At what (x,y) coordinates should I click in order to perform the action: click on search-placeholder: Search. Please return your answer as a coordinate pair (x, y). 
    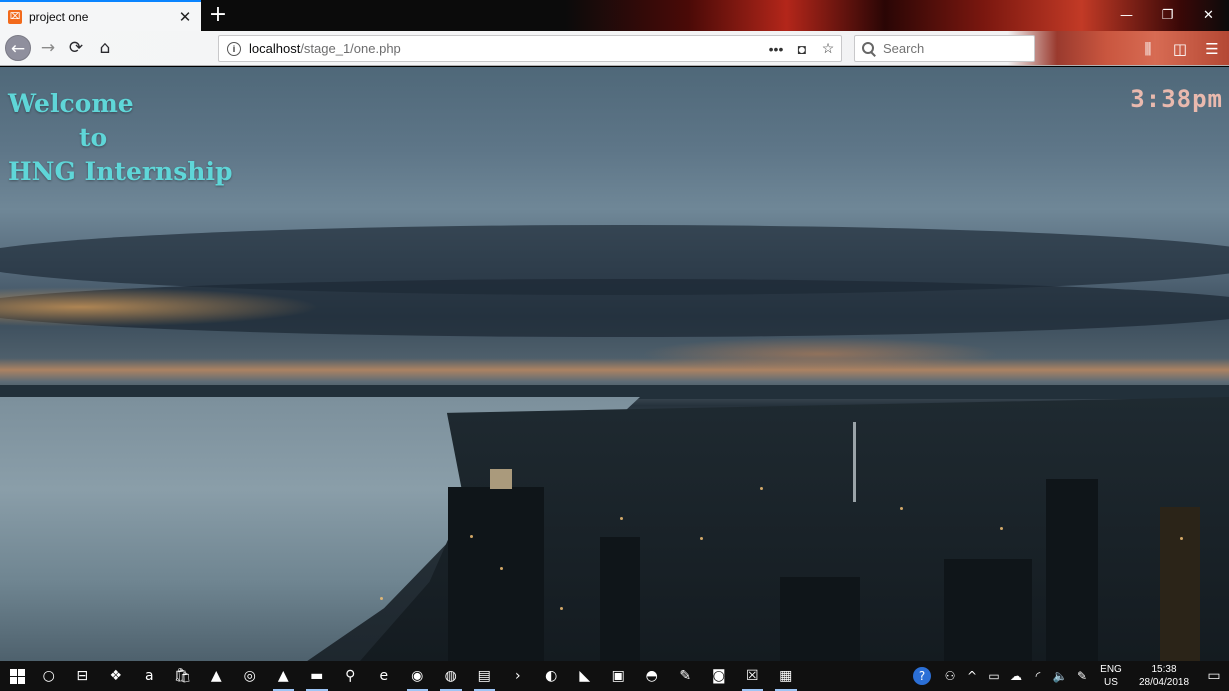
    Looking at the image, I should click on (904, 48).